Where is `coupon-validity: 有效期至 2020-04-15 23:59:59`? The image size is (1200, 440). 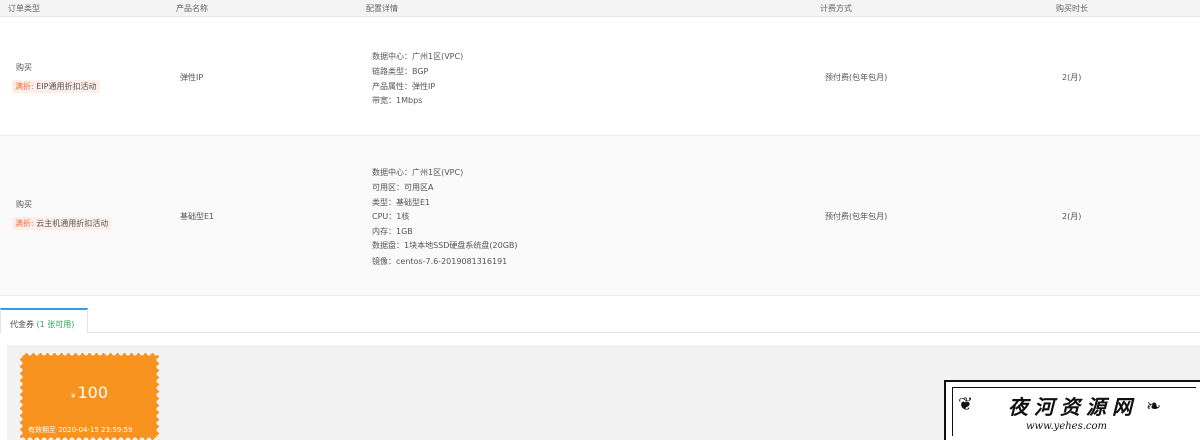
coupon-validity: 有效期至 2020-04-15 23:59:59 is located at coordinates (80, 430).